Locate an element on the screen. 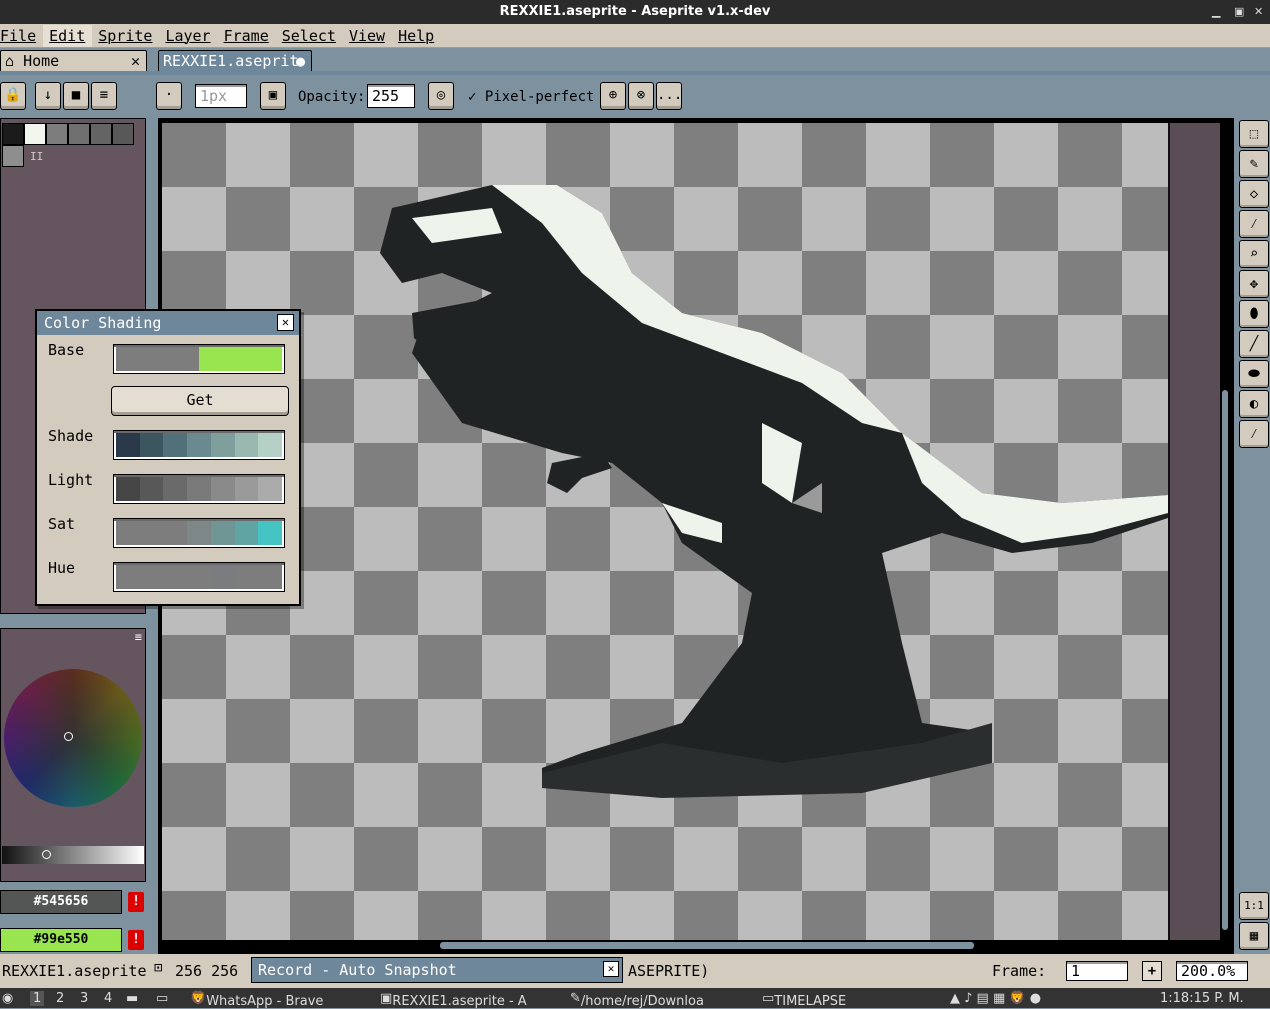 The width and height of the screenshot is (1270, 1009). pencil-tool-icon: ✎ is located at coordinates (1254, 164).